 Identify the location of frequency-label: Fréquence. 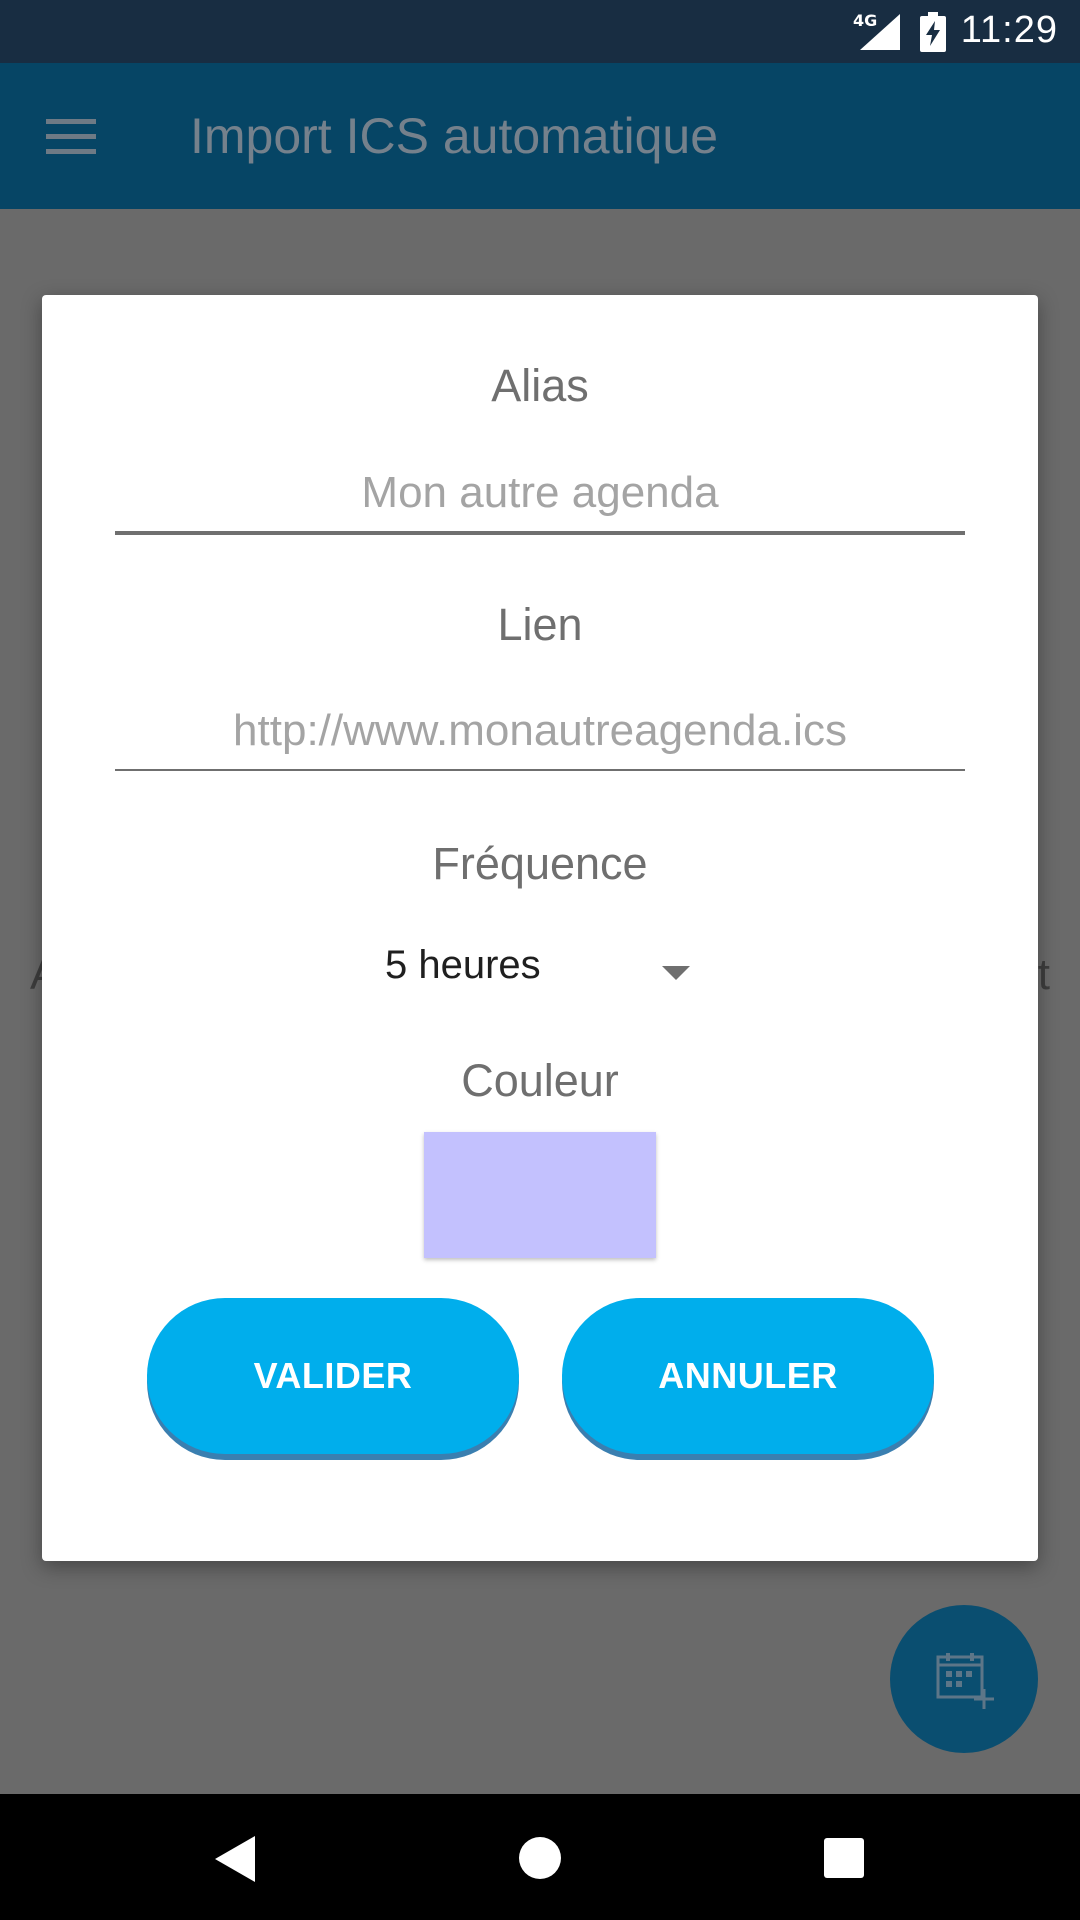
(540, 863).